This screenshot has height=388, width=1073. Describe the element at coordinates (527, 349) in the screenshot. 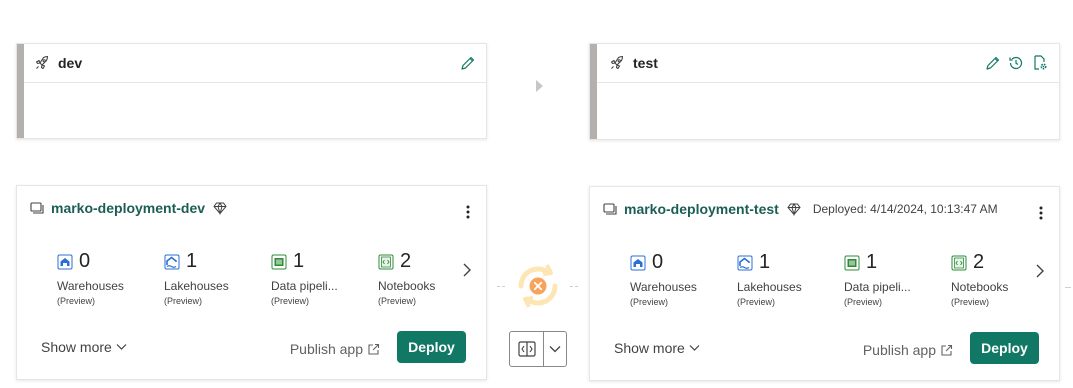

I see `compare-icon` at that location.